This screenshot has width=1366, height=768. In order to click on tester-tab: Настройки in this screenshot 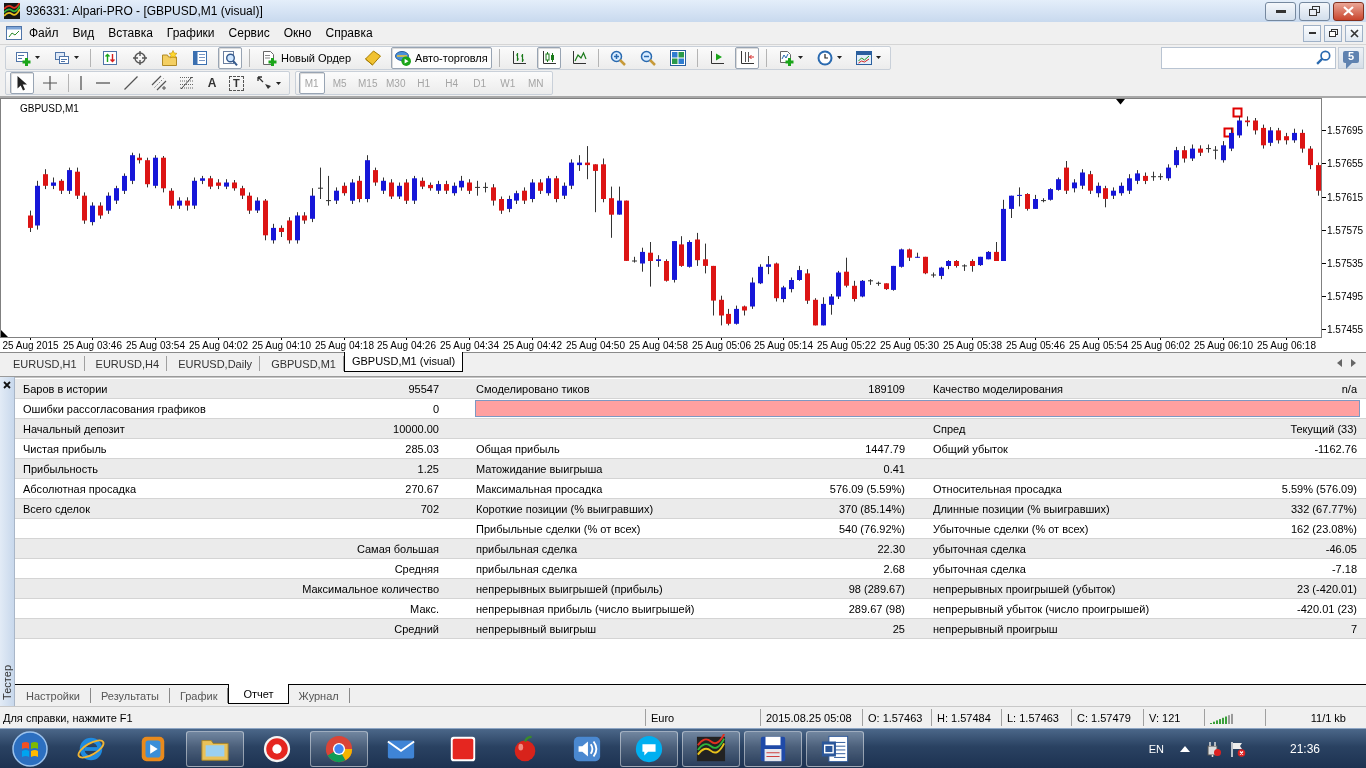, I will do `click(53, 695)`.